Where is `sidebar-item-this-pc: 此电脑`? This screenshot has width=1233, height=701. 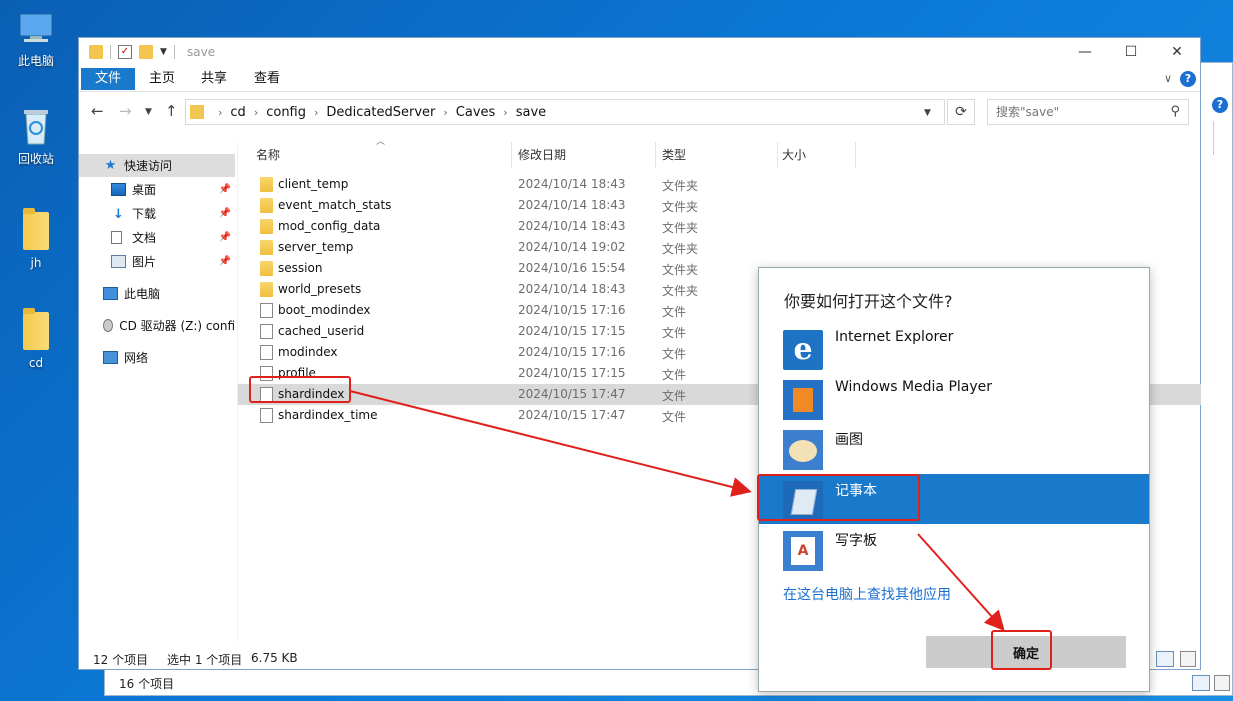
sidebar-item-this-pc: 此电脑 is located at coordinates (157, 293).